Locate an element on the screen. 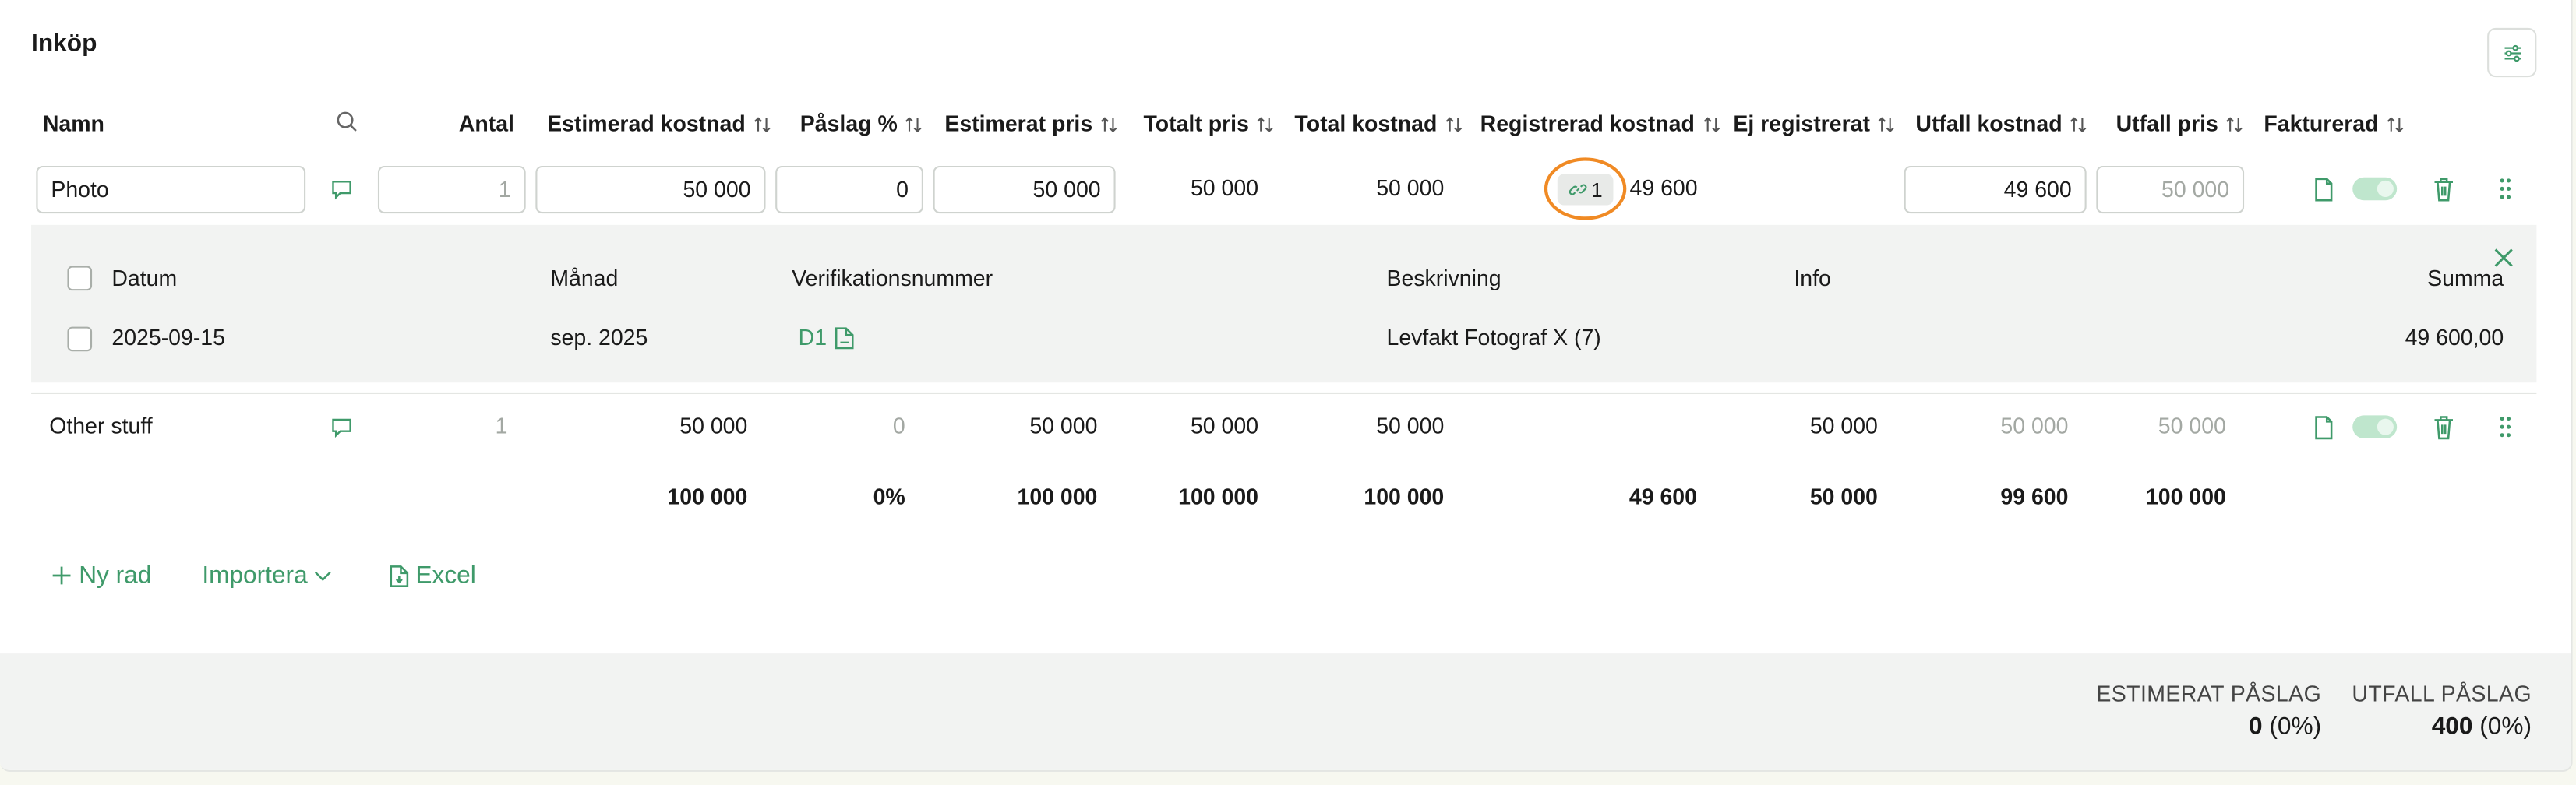 The height and width of the screenshot is (785, 2576). total-total-kostnad: 100 000 is located at coordinates (1404, 496).